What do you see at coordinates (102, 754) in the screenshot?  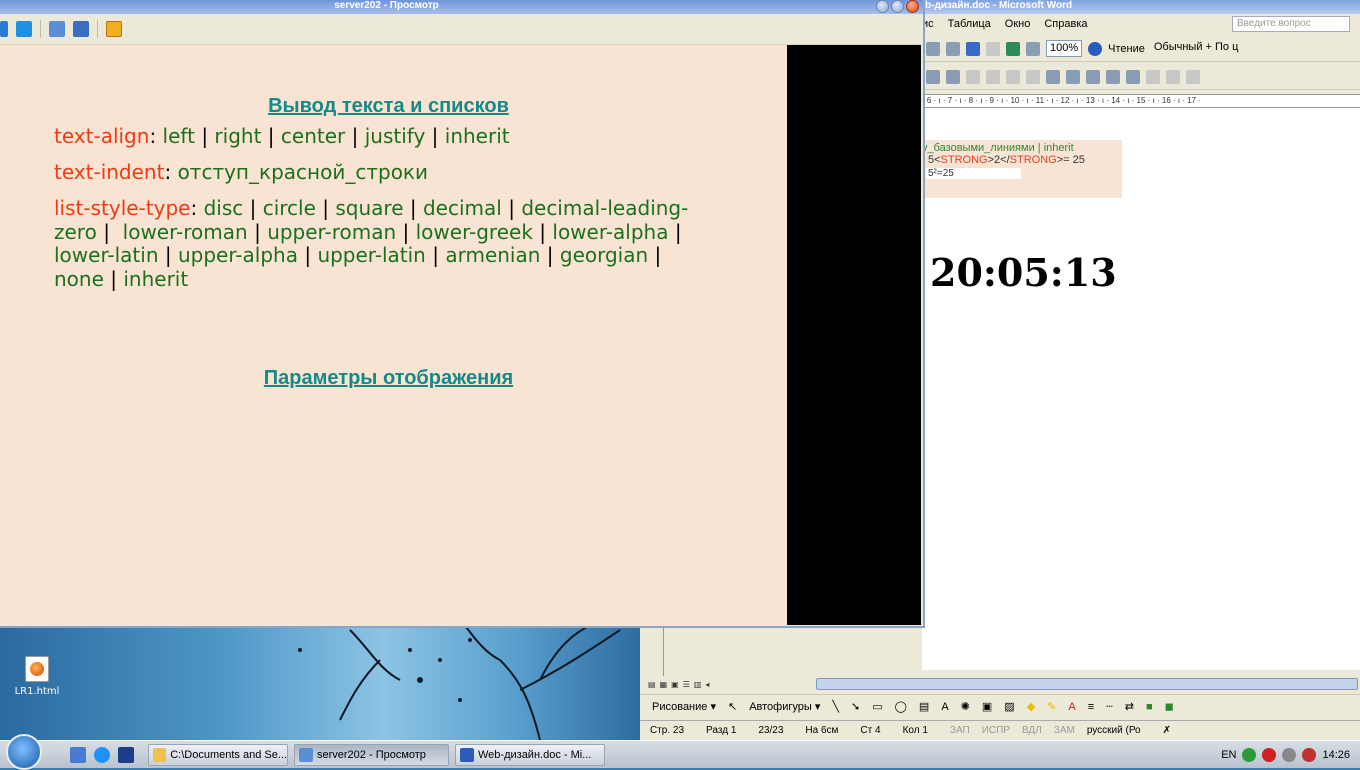 I see `ie-icon` at bounding box center [102, 754].